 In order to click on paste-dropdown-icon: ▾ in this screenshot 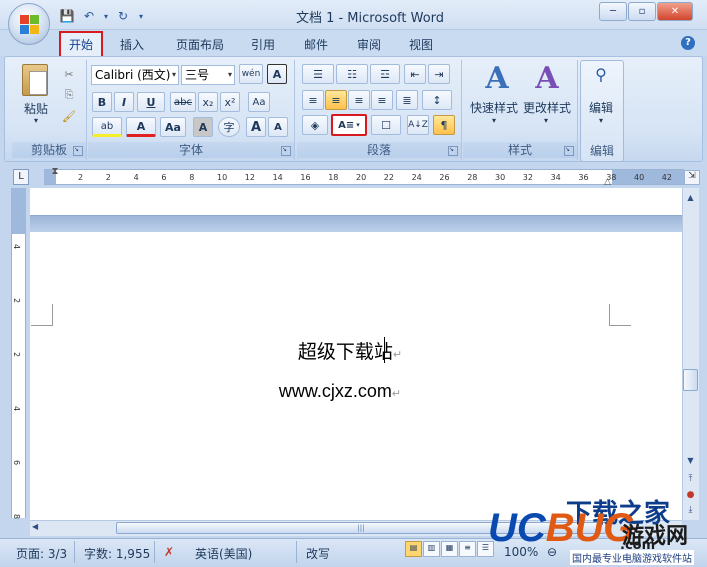, I will do `click(36, 120)`.